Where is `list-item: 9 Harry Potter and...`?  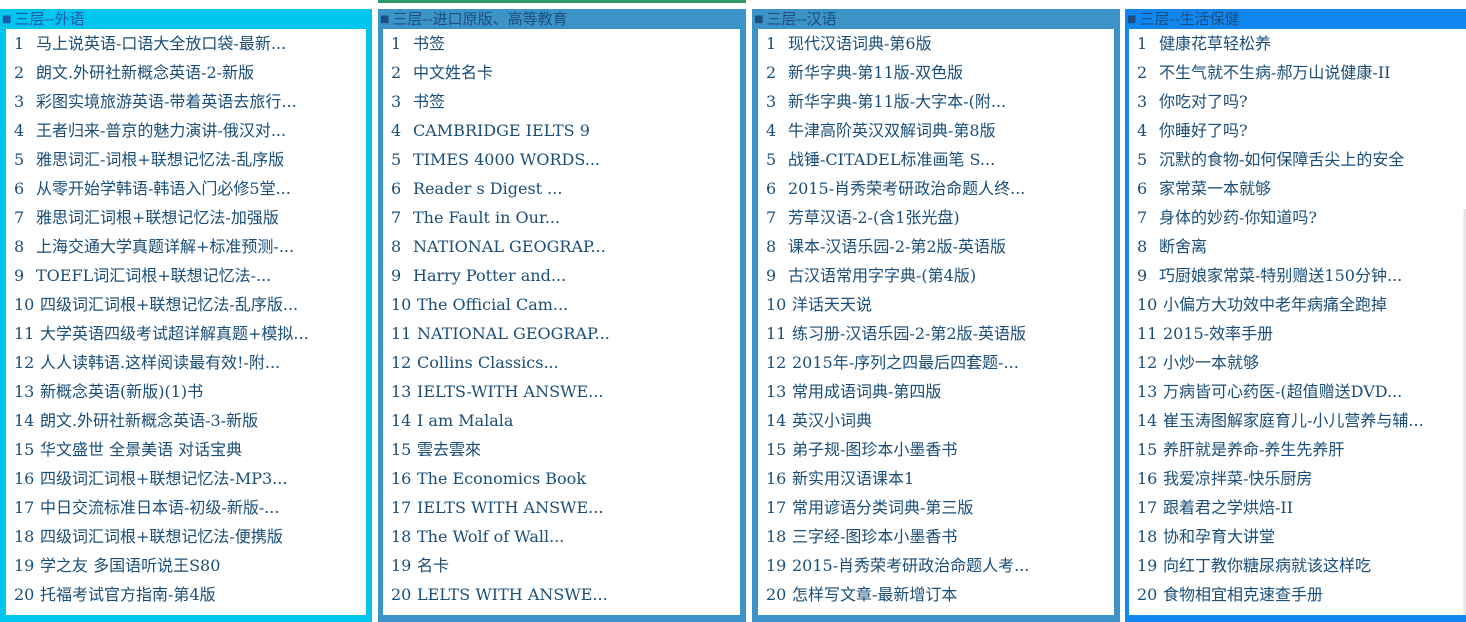
list-item: 9 Harry Potter and... is located at coordinates (561, 275).